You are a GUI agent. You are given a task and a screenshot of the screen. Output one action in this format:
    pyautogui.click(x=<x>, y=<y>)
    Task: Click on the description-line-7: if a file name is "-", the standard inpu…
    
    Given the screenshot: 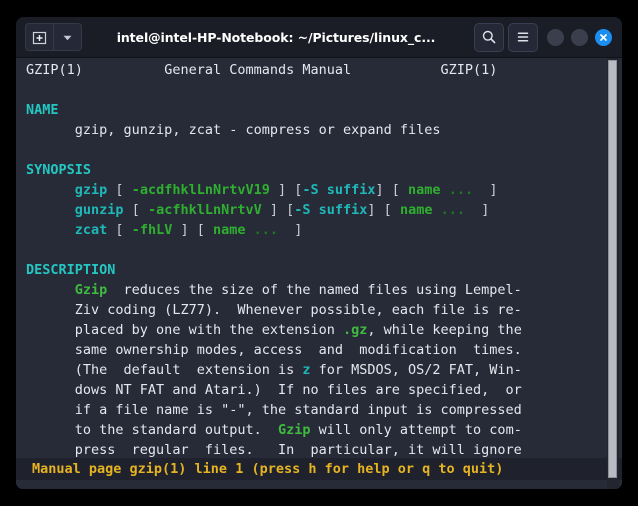 What is the action you would take?
    pyautogui.click(x=319, y=410)
    